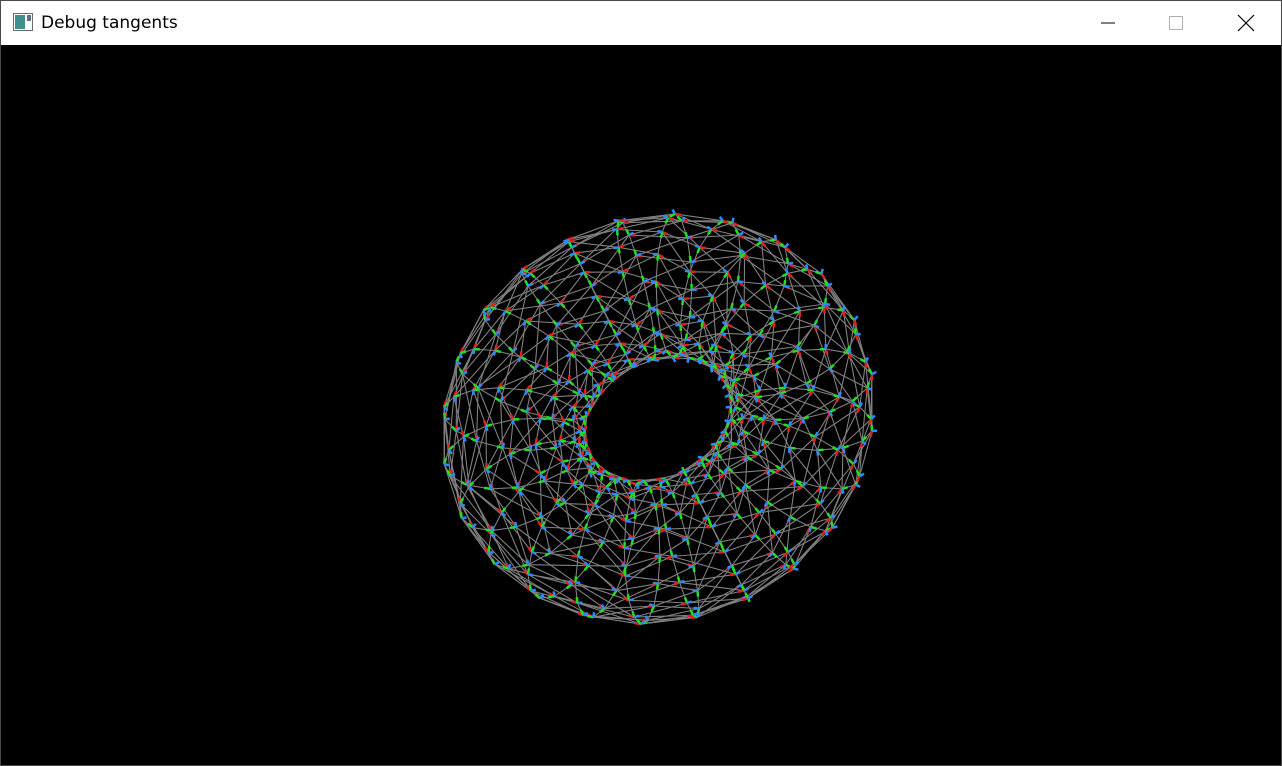 The height and width of the screenshot is (766, 1282). What do you see at coordinates (23, 22) in the screenshot?
I see `app-window-icon` at bounding box center [23, 22].